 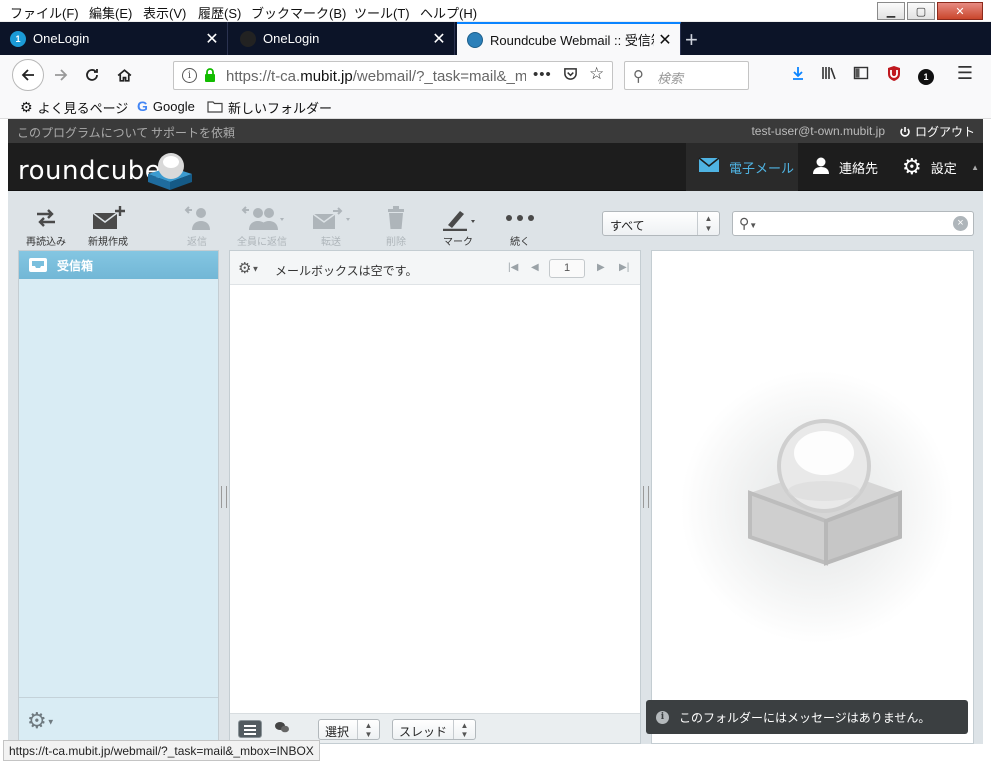 I want to click on tab-roundcube: Roundcube Webmail :: 受信箱 ✕, so click(x=569, y=38).